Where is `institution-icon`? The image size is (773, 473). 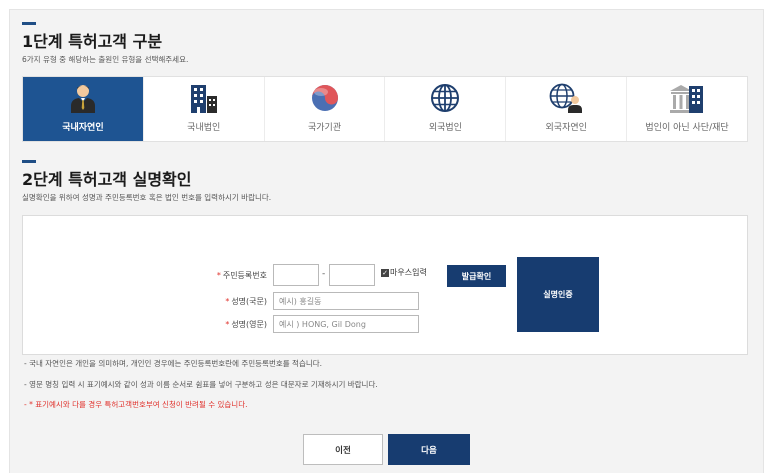
institution-icon is located at coordinates (687, 98).